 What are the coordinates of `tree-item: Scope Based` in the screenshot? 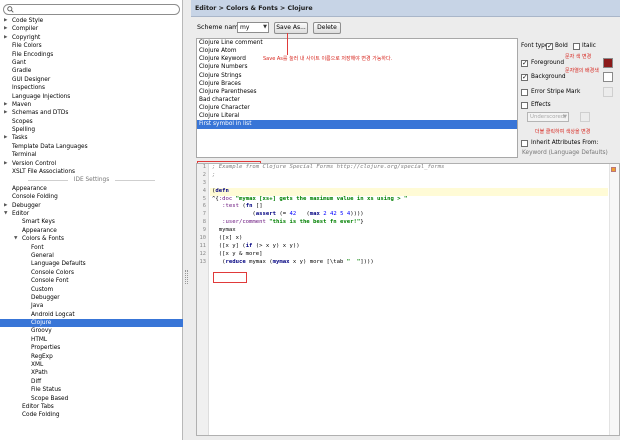 It's located at (91, 399).